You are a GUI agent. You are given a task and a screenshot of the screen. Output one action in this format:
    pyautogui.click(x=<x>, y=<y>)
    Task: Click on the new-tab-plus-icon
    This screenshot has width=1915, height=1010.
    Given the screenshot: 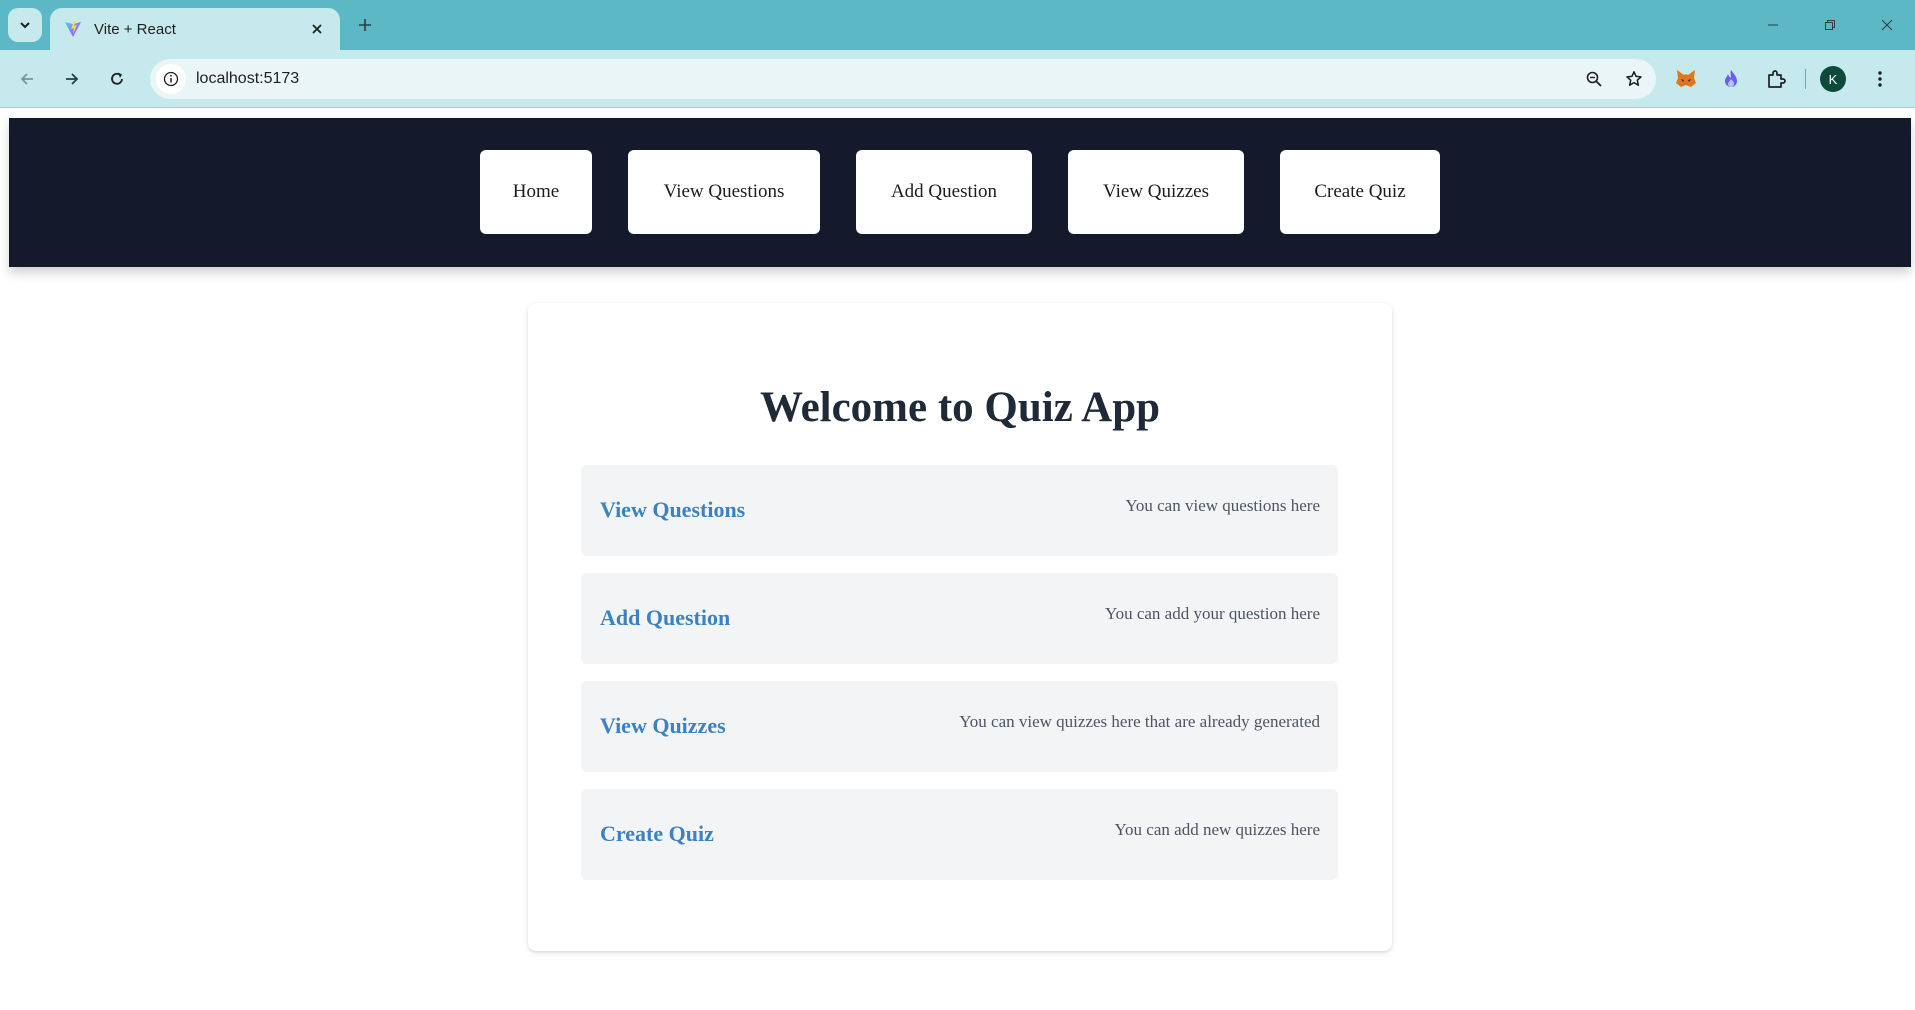 What is the action you would take?
    pyautogui.click(x=365, y=25)
    